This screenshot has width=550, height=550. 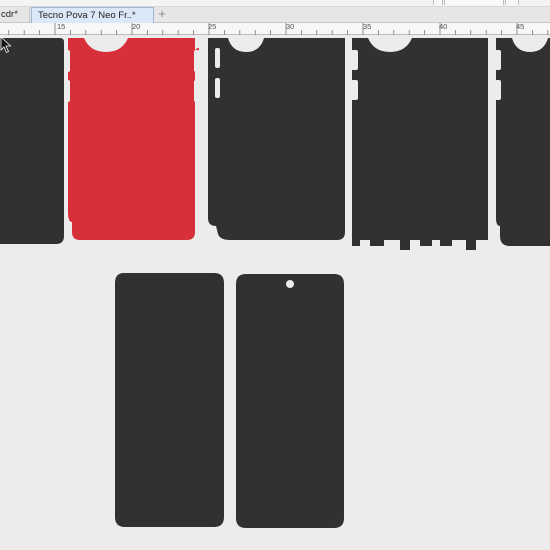 What do you see at coordinates (278, 29) in the screenshot?
I see `ruler-ticks` at bounding box center [278, 29].